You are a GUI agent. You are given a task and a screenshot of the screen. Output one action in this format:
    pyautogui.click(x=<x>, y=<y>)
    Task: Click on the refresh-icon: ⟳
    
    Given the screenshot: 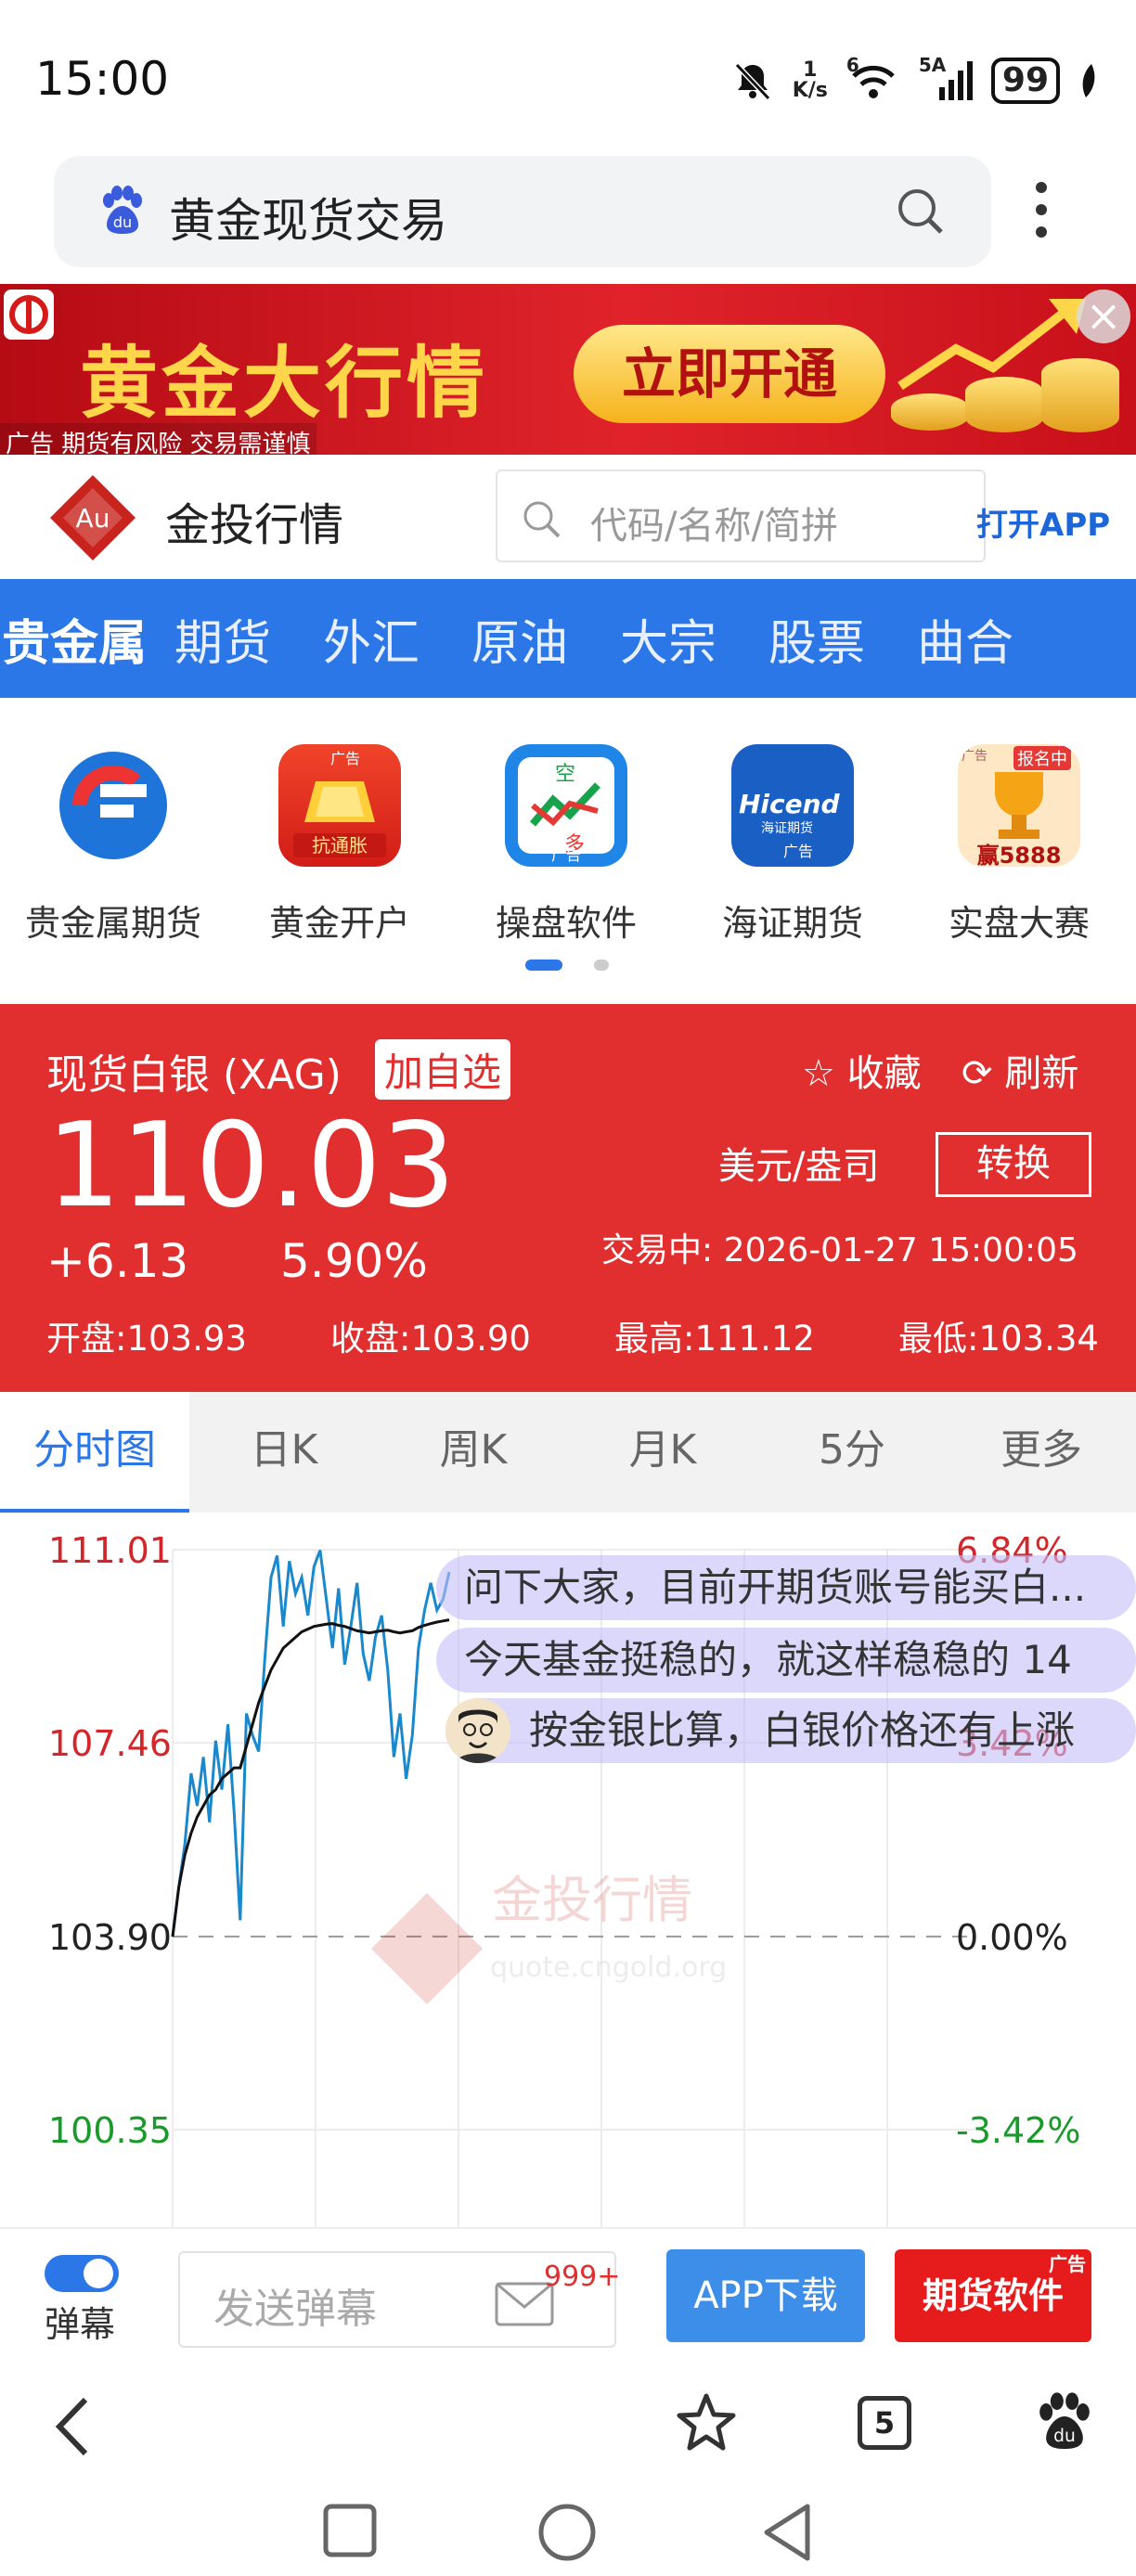 What is the action you would take?
    pyautogui.click(x=977, y=1073)
    